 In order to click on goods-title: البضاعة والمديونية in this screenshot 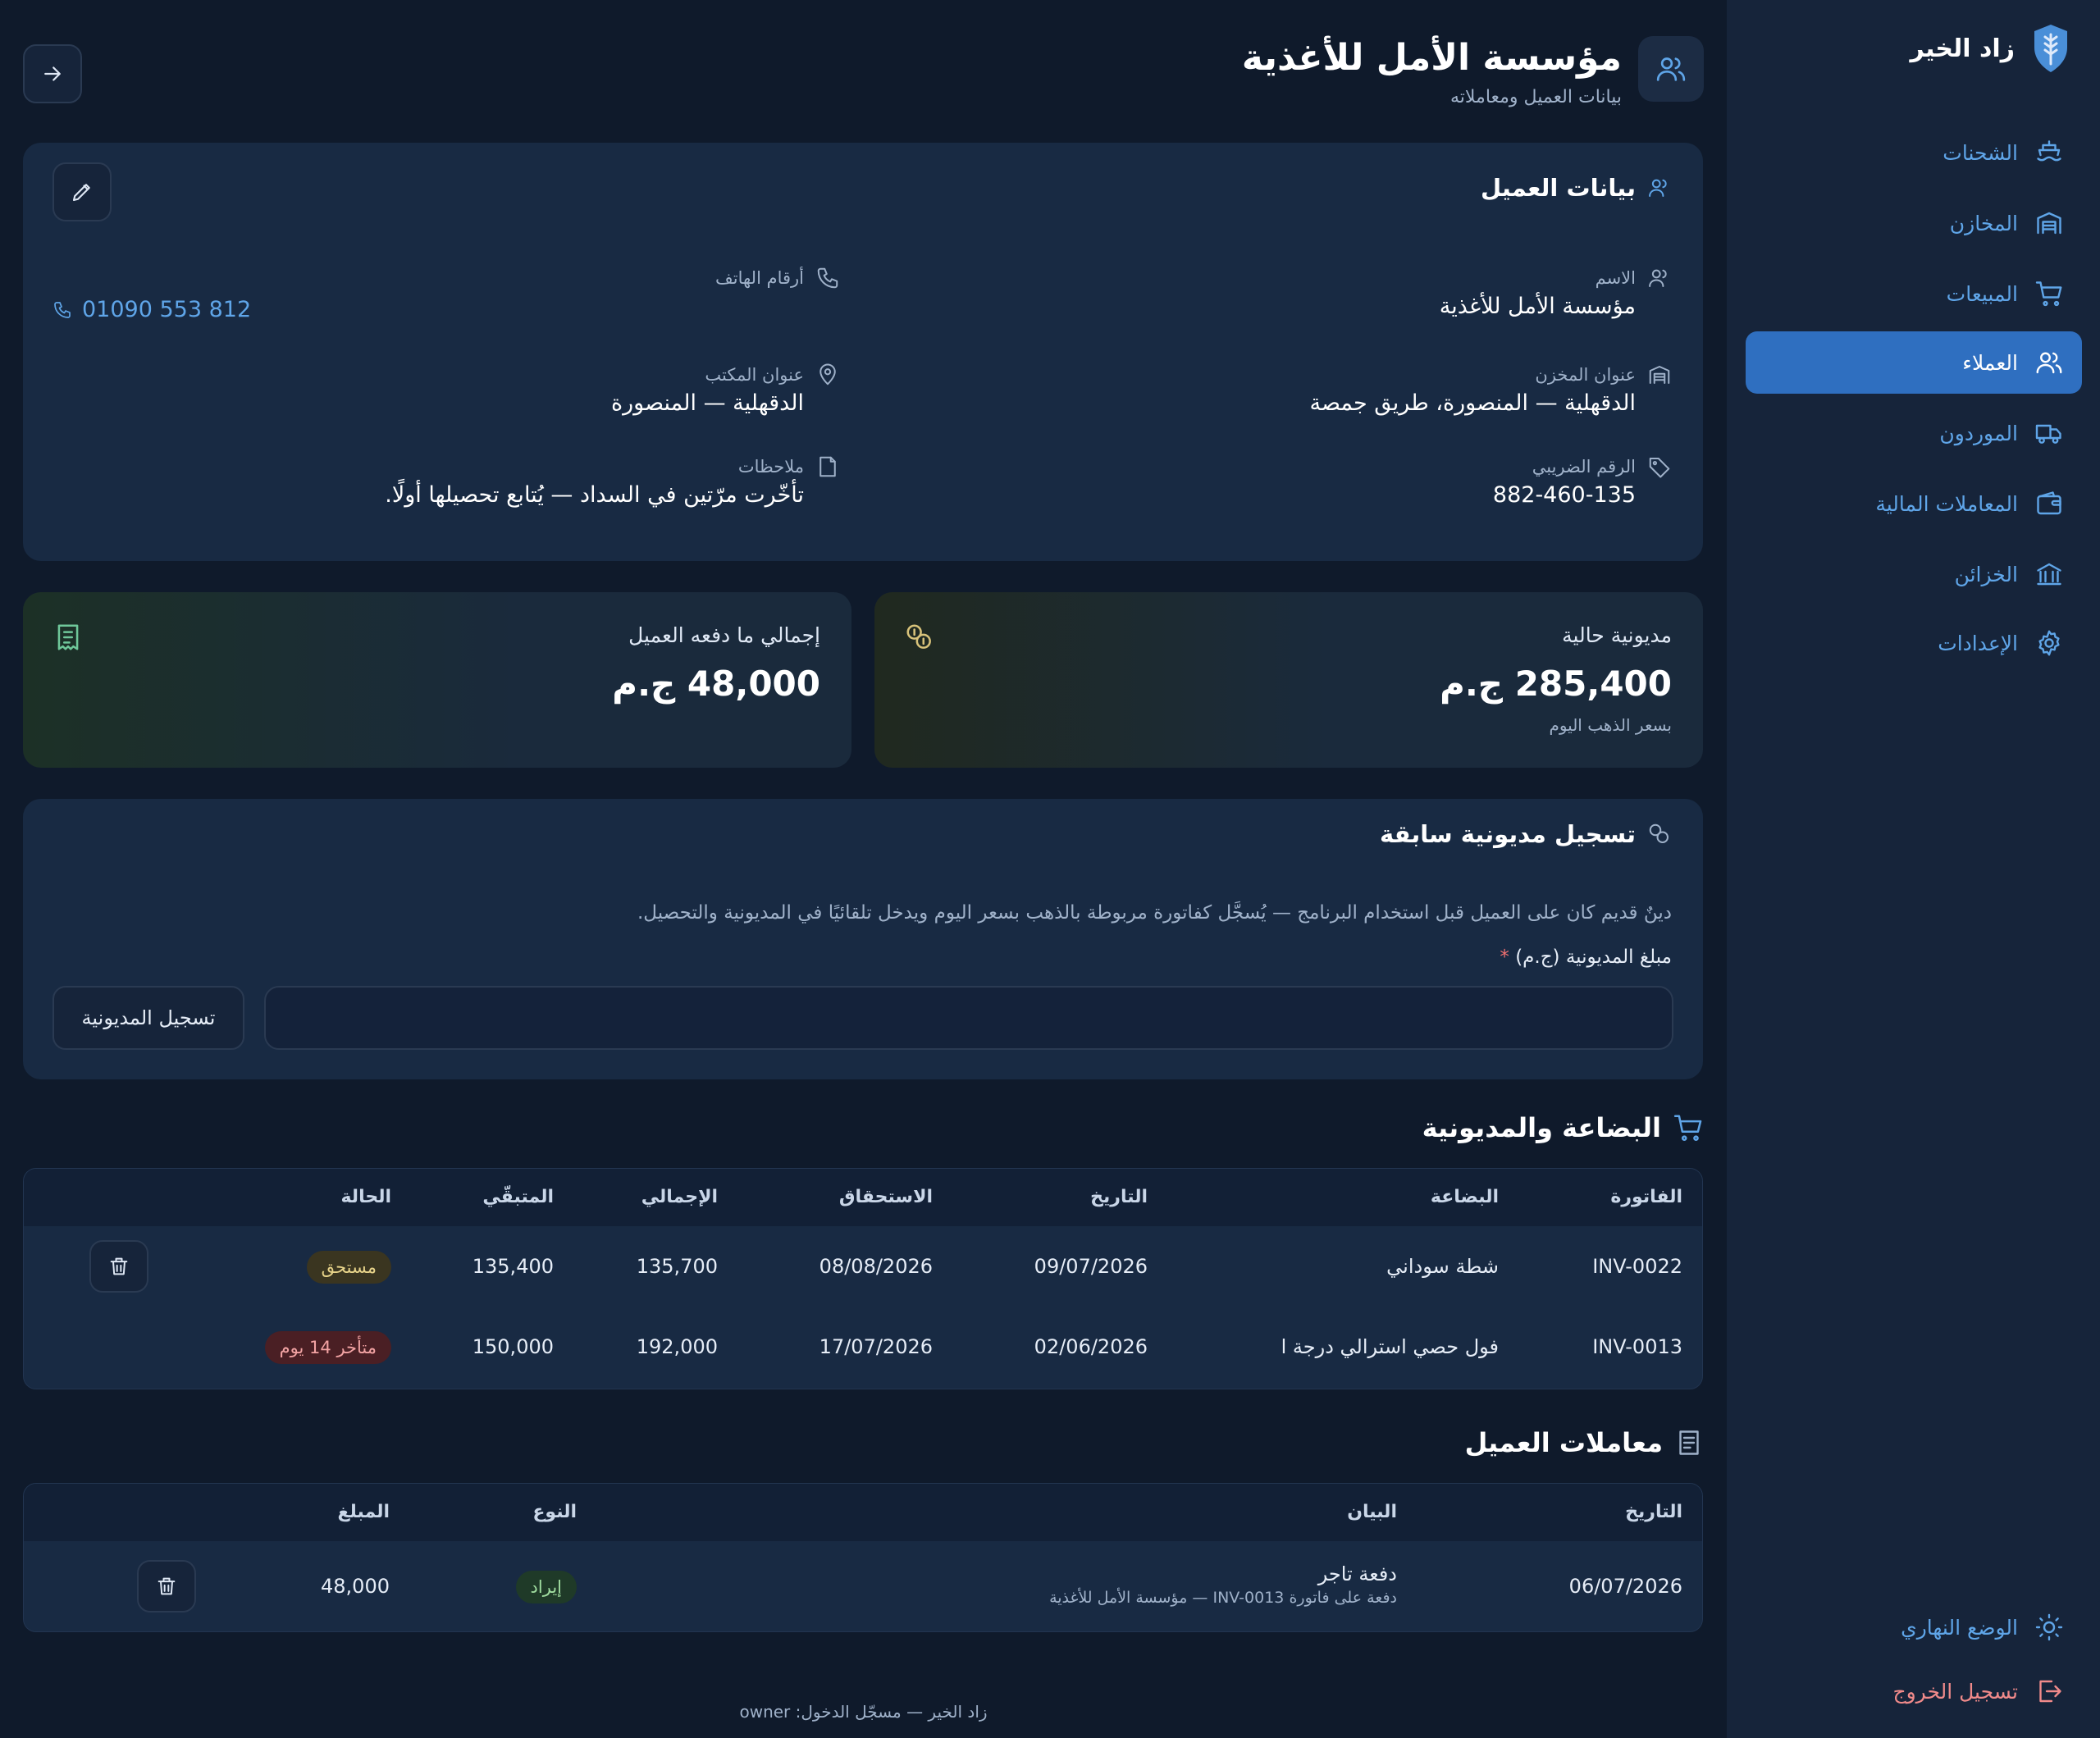, I will do `click(1542, 1127)`.